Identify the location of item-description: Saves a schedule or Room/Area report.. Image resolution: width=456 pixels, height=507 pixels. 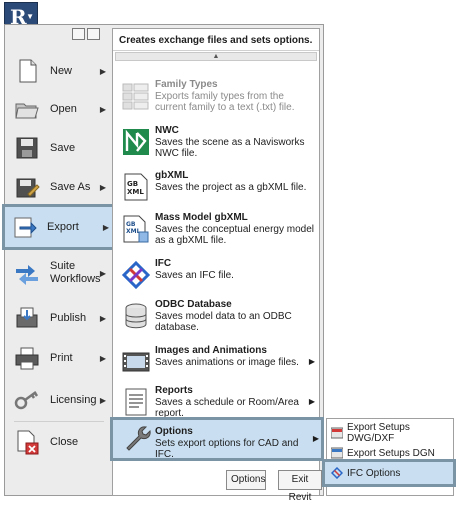
(227, 408).